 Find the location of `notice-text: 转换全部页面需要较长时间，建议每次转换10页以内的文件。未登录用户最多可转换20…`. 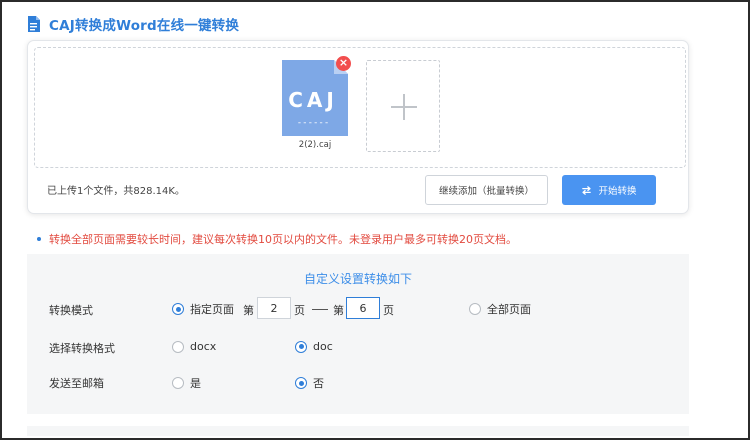

notice-text: 转换全部页面需要较长时间，建议每次转换10页以内的文件。未登录用户最多可转换20… is located at coordinates (283, 239).